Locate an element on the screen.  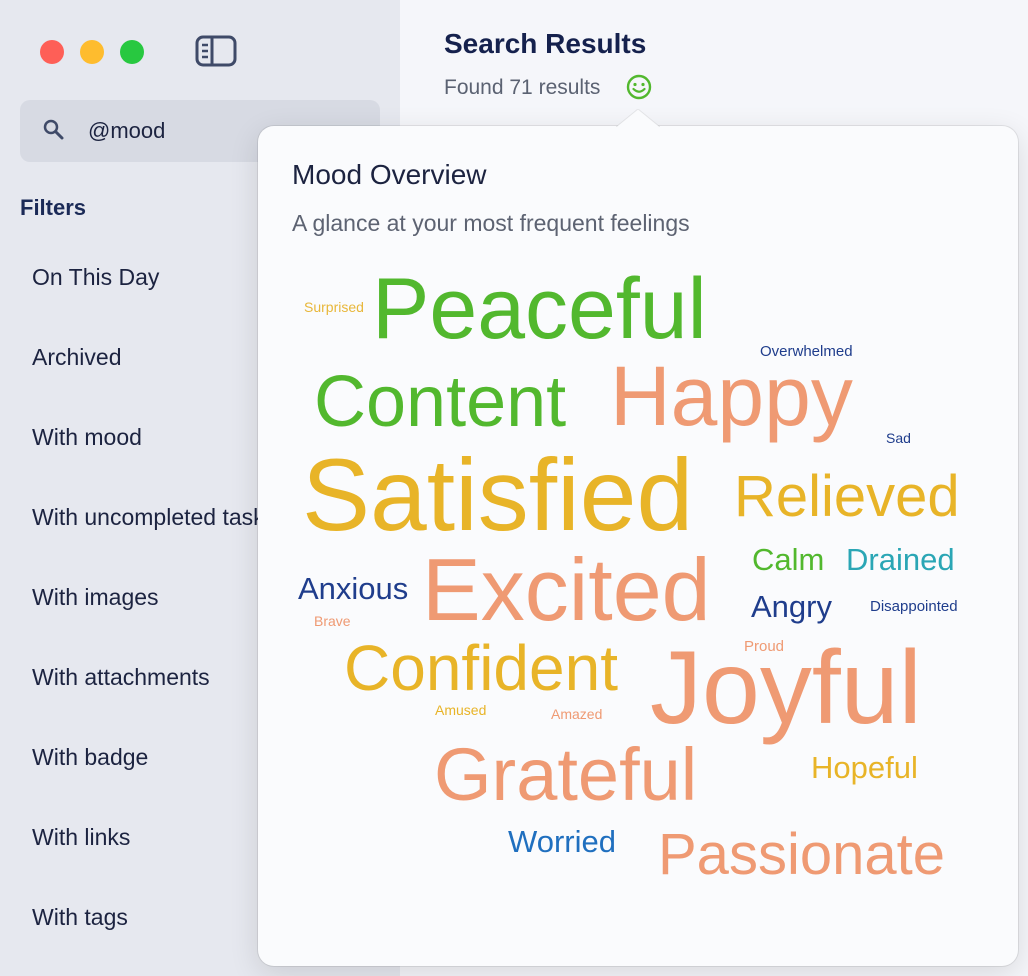
close-window-button is located at coordinates (52, 52).